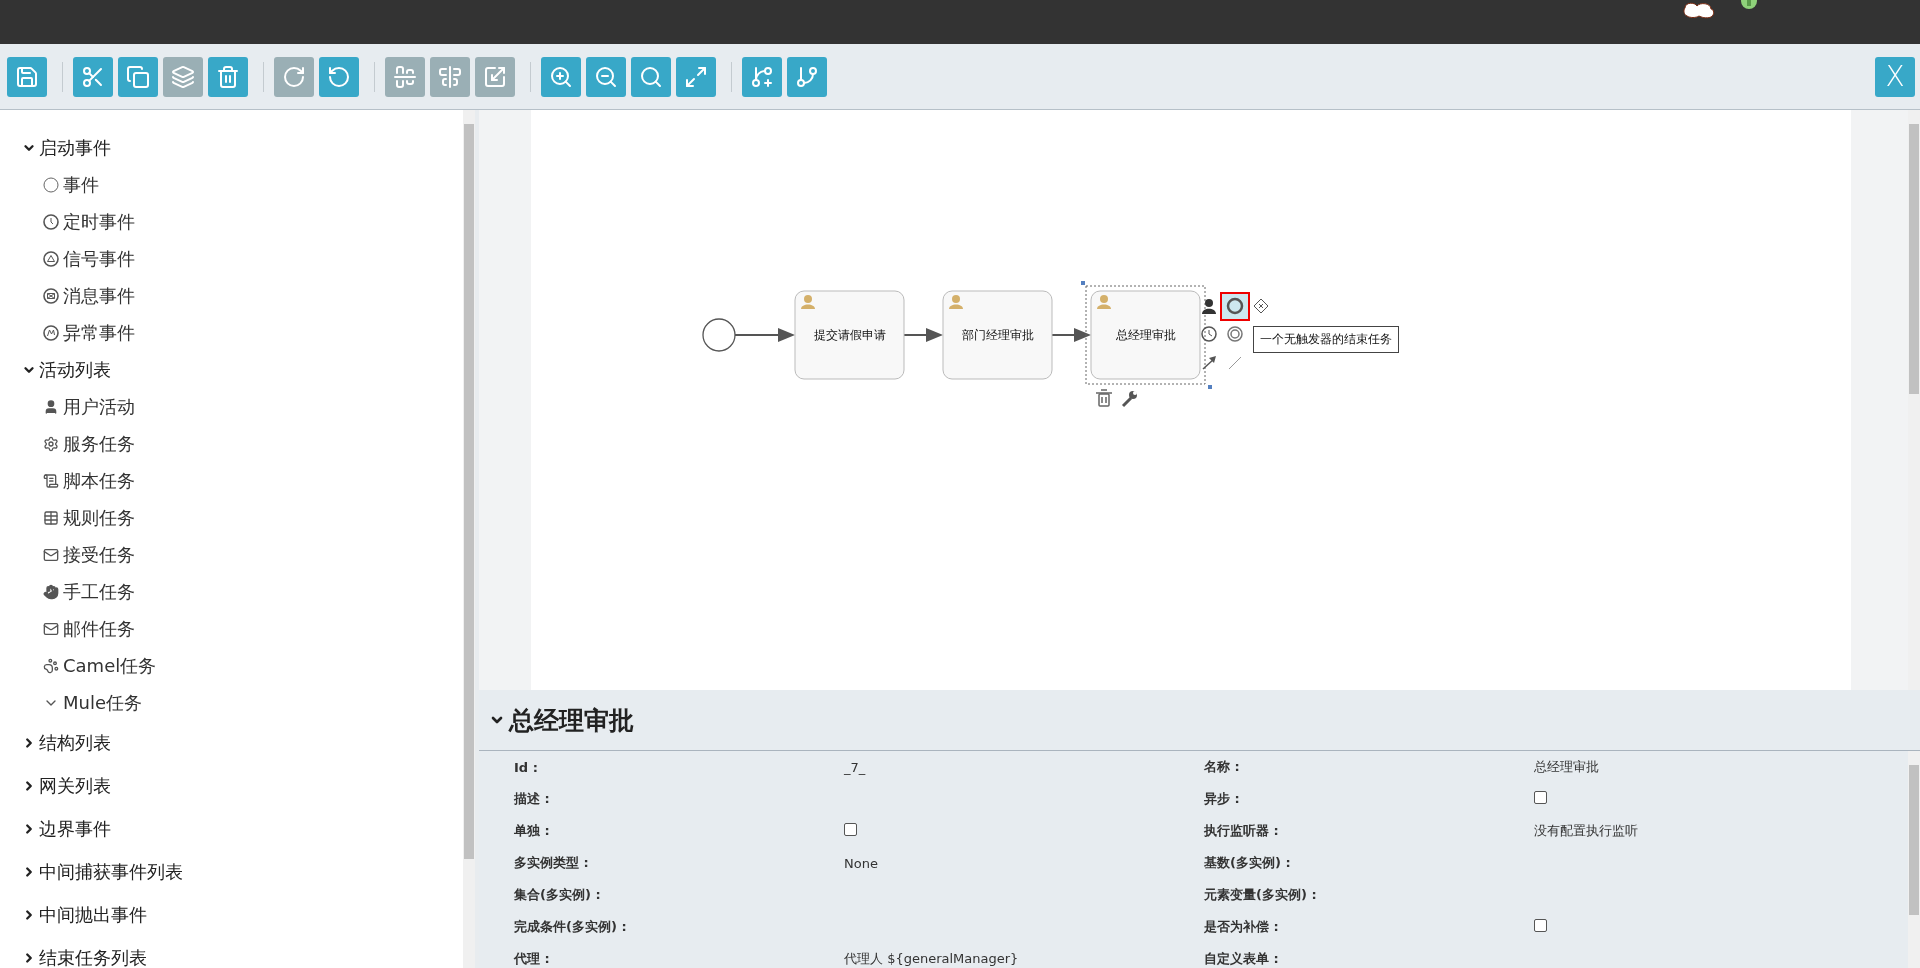 The width and height of the screenshot is (1920, 968). Describe the element at coordinates (339, 76) in the screenshot. I see `undo-button` at that location.